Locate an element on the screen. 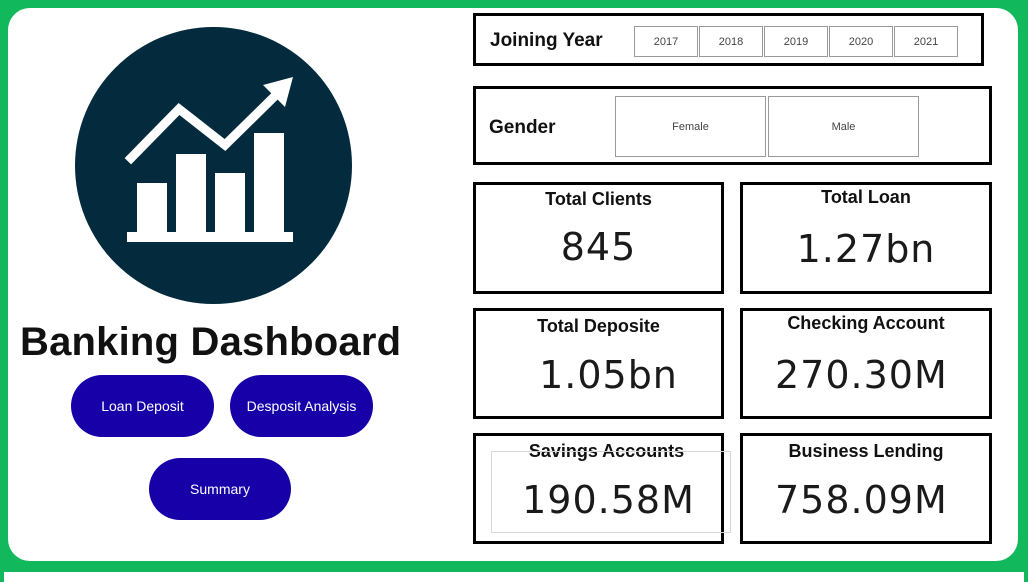 The width and height of the screenshot is (1028, 582). gender-slicer: Gender Female Male is located at coordinates (732, 125).